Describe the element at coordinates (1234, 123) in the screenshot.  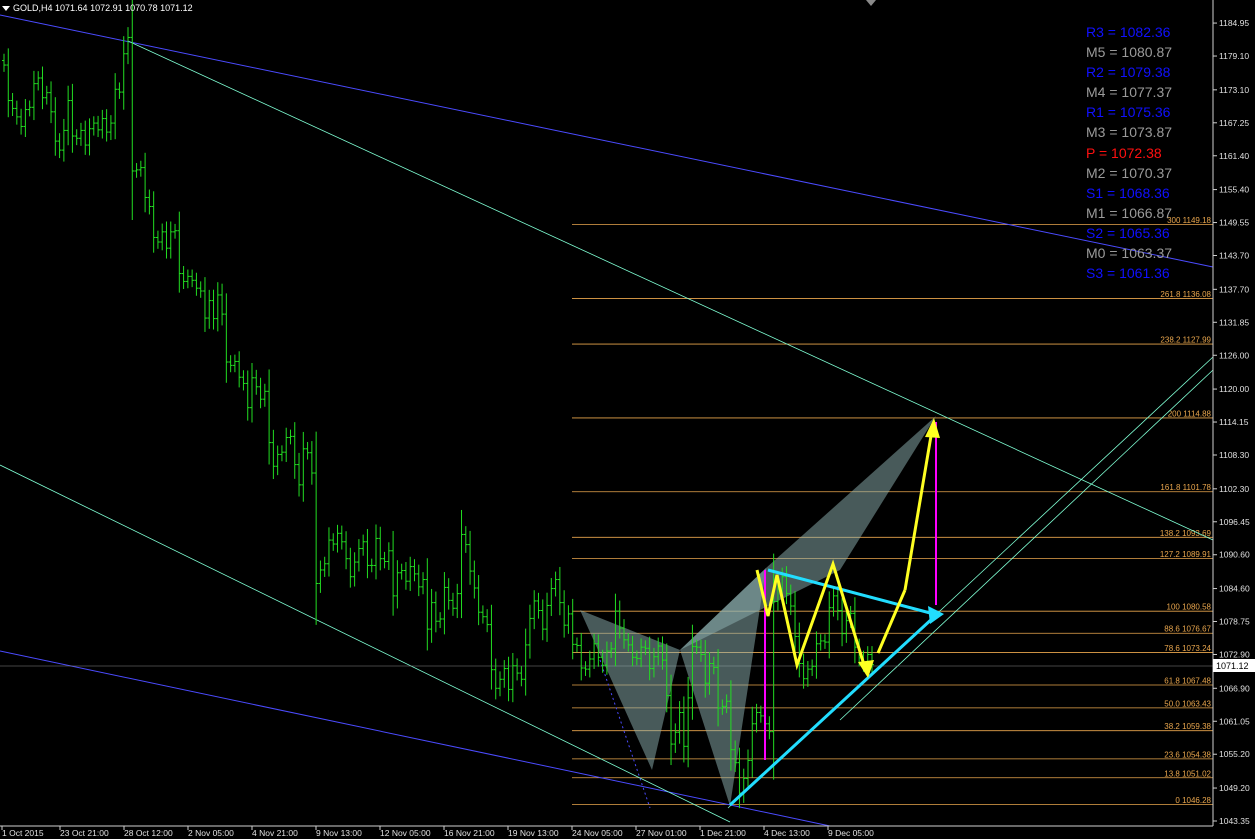
I see `price-tick-label: 1167.25` at that location.